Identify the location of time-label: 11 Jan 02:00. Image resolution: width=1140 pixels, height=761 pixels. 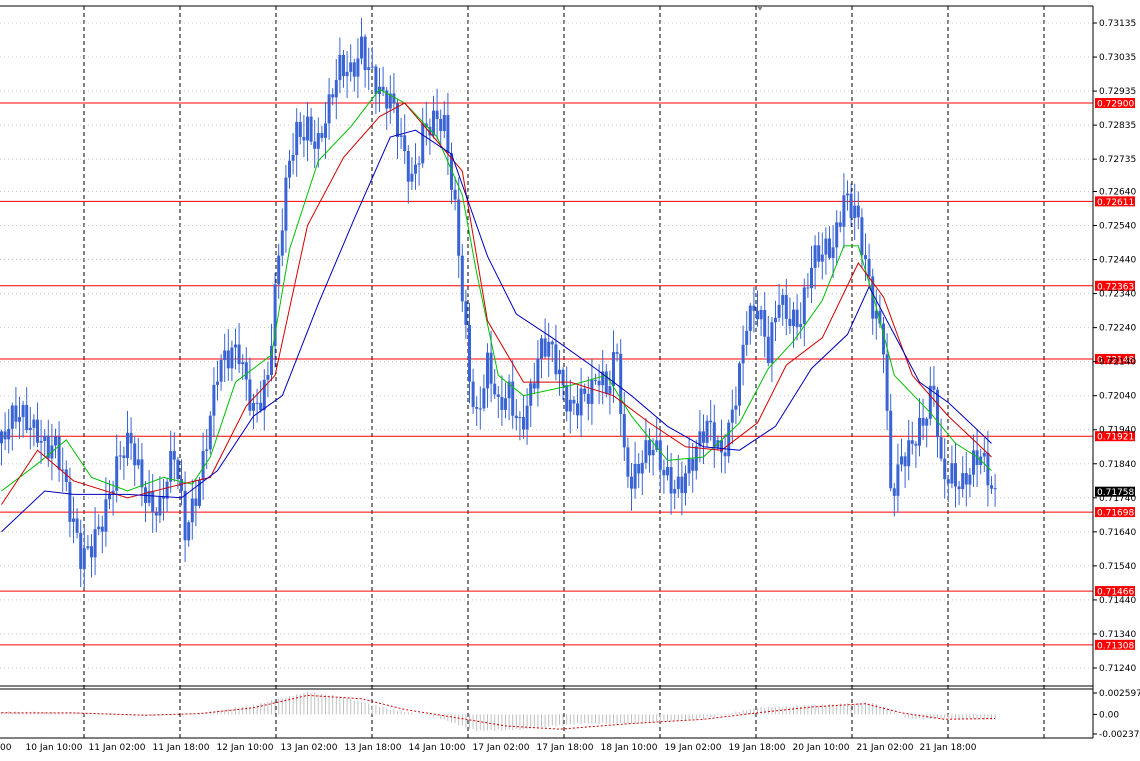
(117, 748).